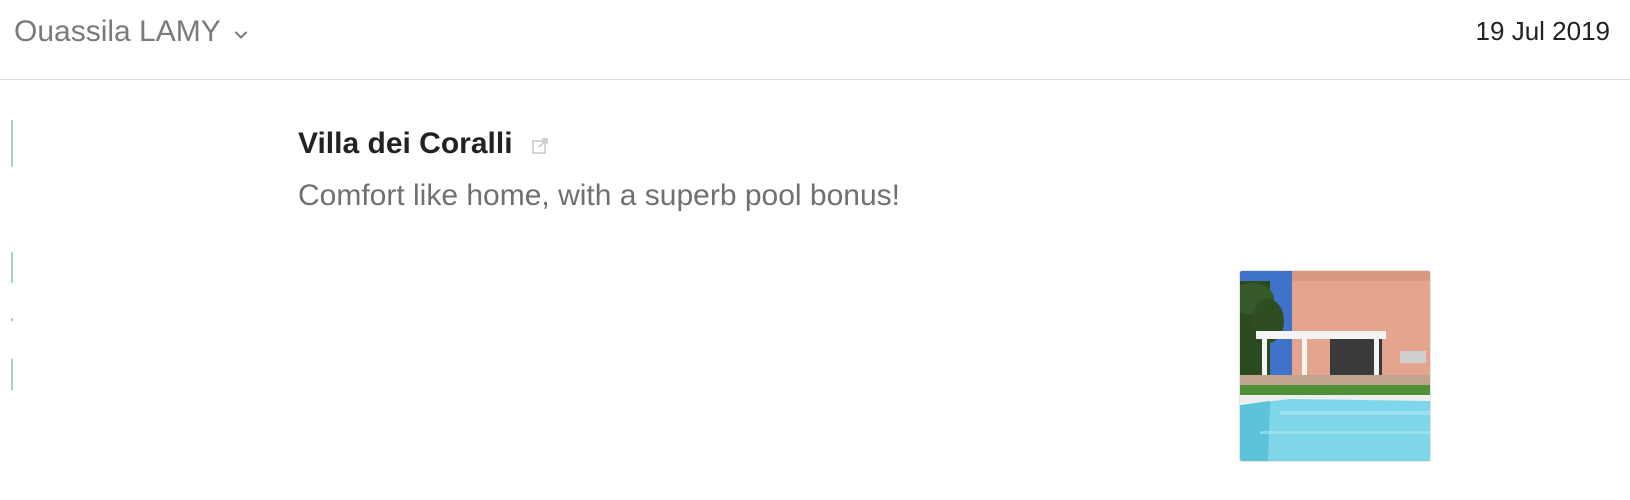 This screenshot has height=500, width=1630. I want to click on chevron-down-icon, so click(240, 35).